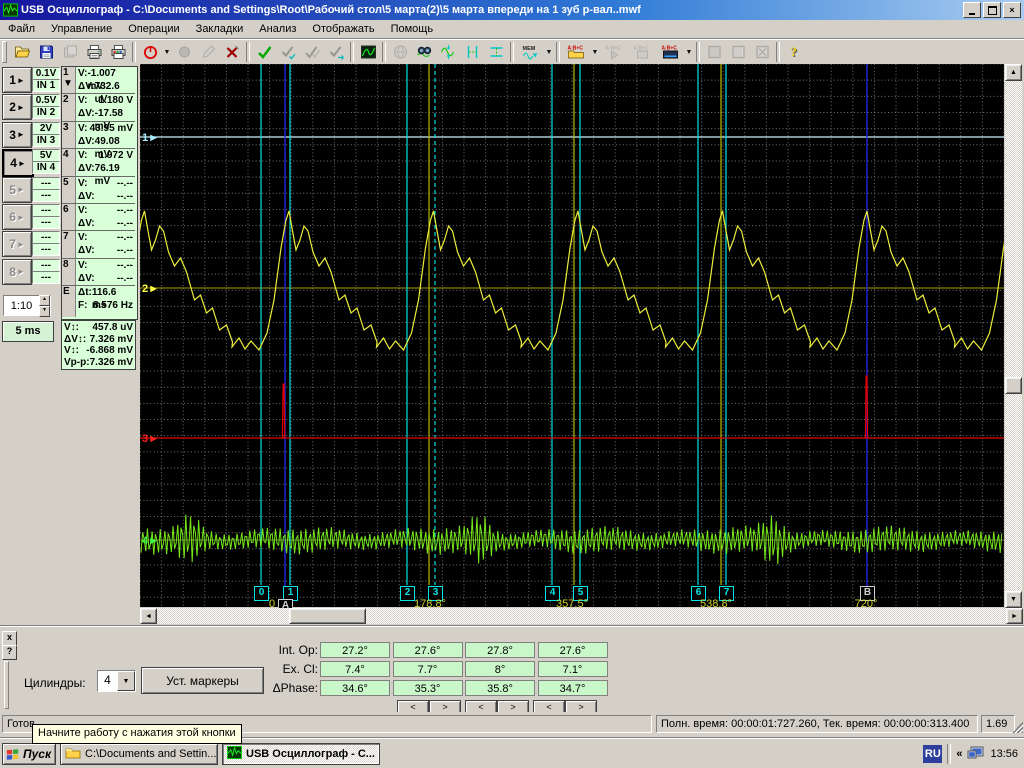  I want to click on maximize-button, so click(992, 10).